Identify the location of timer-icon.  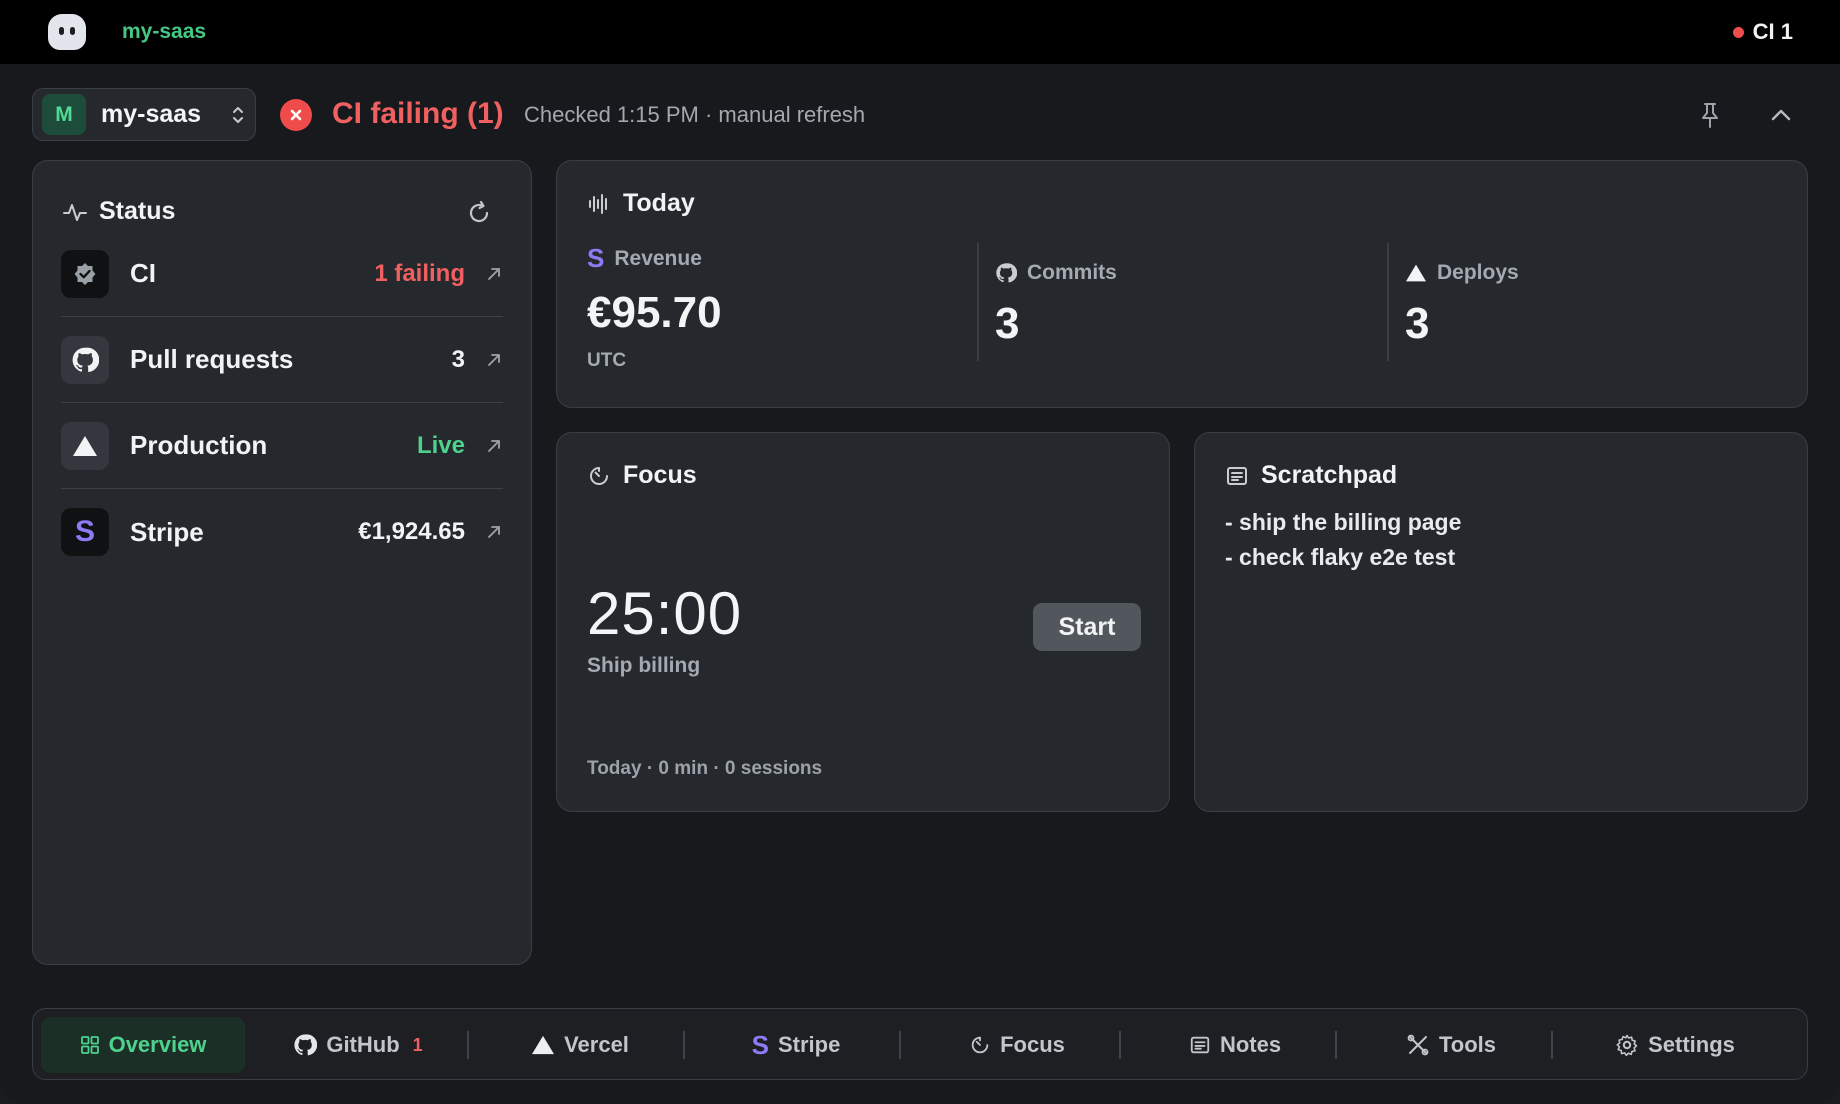
(599, 475).